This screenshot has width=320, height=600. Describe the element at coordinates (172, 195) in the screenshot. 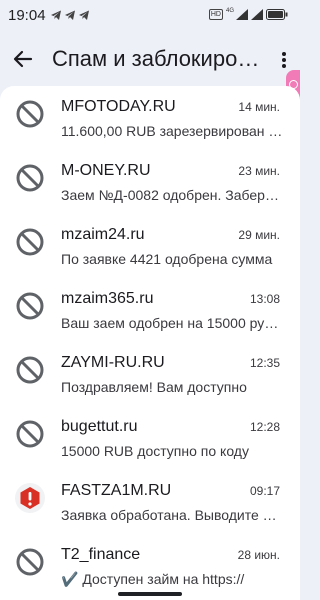

I see `conversation-snippet: Заем №Д-0082 одобрен. Заберите деньги` at that location.